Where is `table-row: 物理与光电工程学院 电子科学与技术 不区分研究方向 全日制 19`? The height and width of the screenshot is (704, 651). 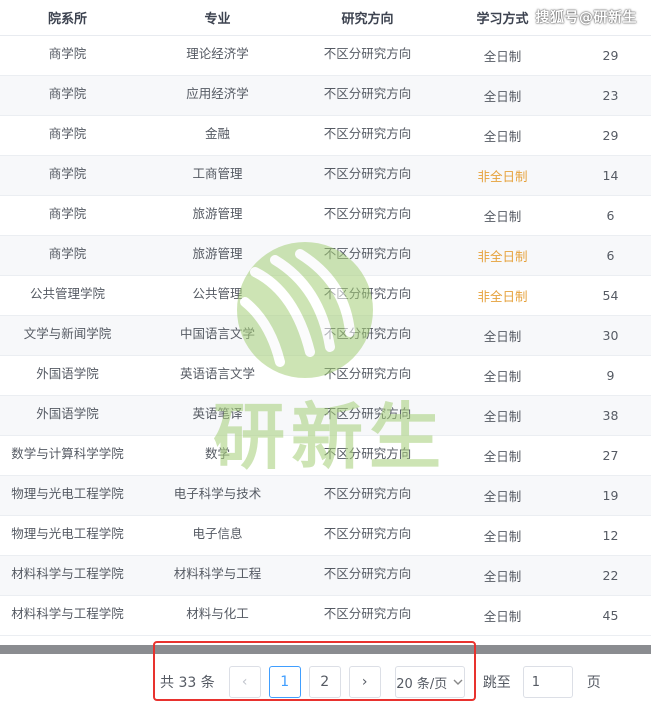
table-row: 物理与光电工程学院 电子科学与技术 不区分研究方向 全日制 19 is located at coordinates (325, 496).